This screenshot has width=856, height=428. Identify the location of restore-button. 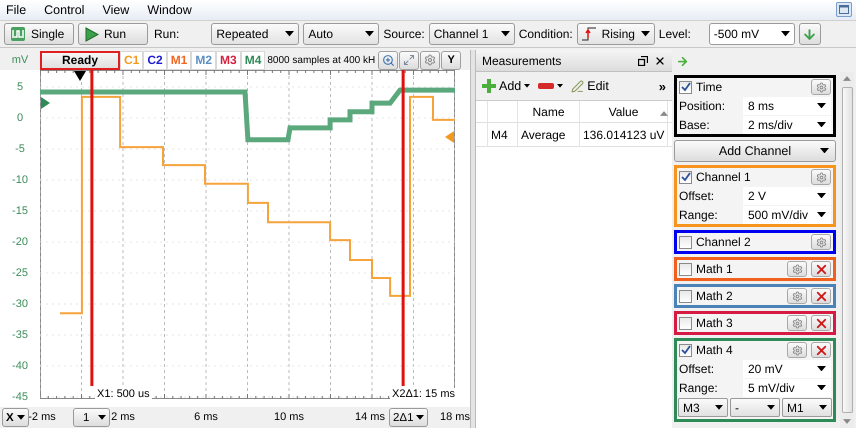
(844, 9).